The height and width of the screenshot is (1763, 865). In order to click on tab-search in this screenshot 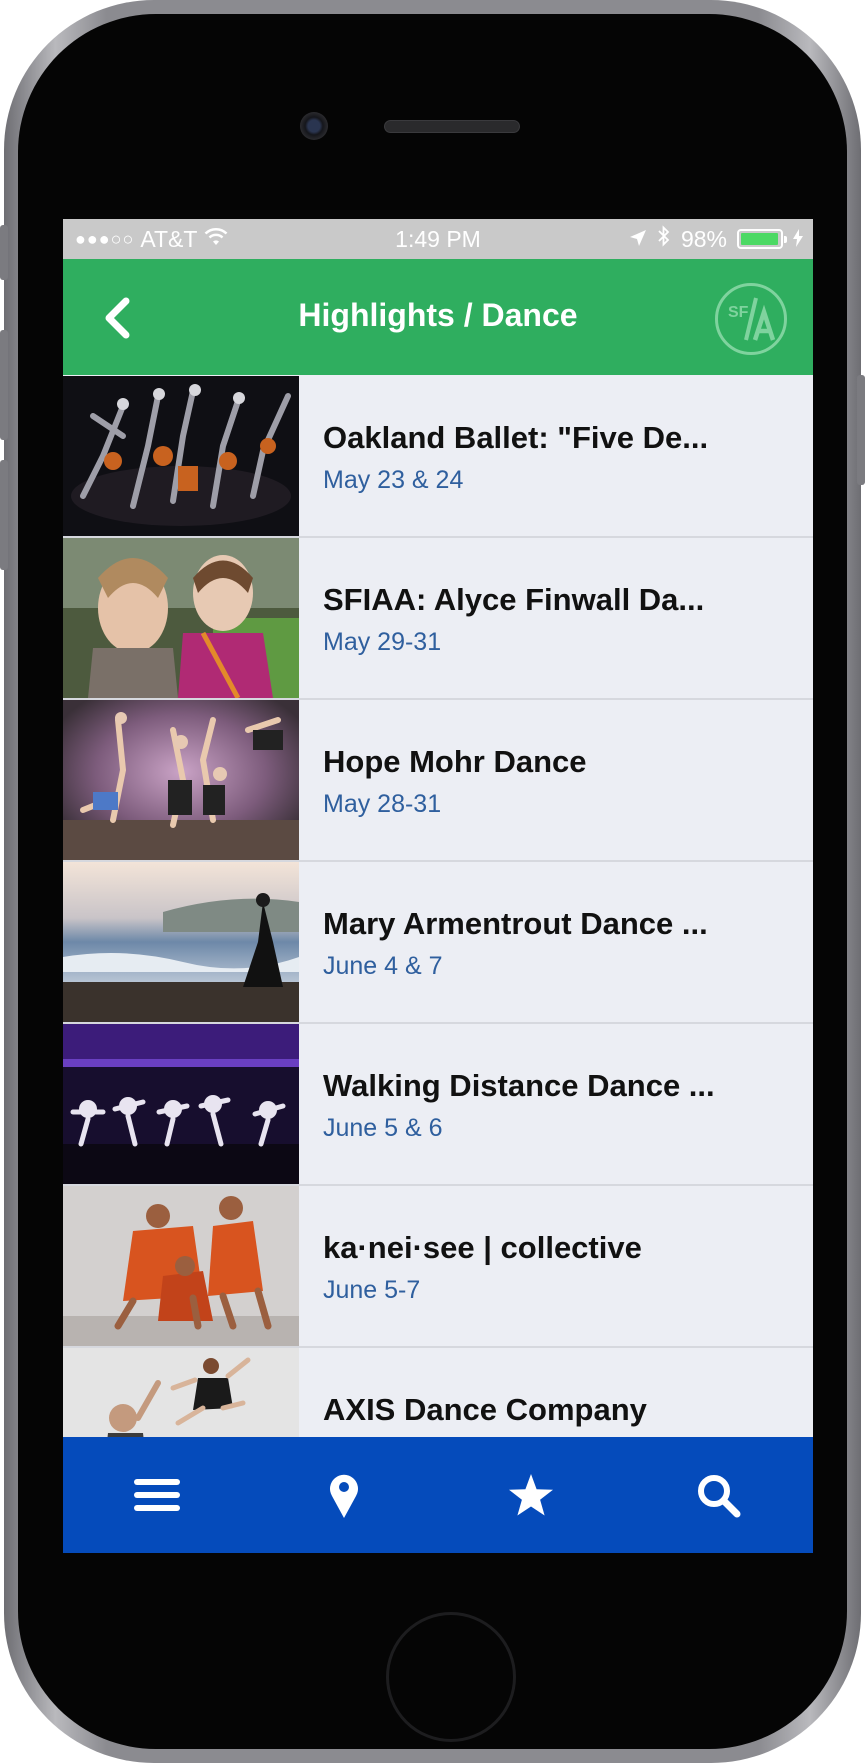, I will do `click(717, 1495)`.